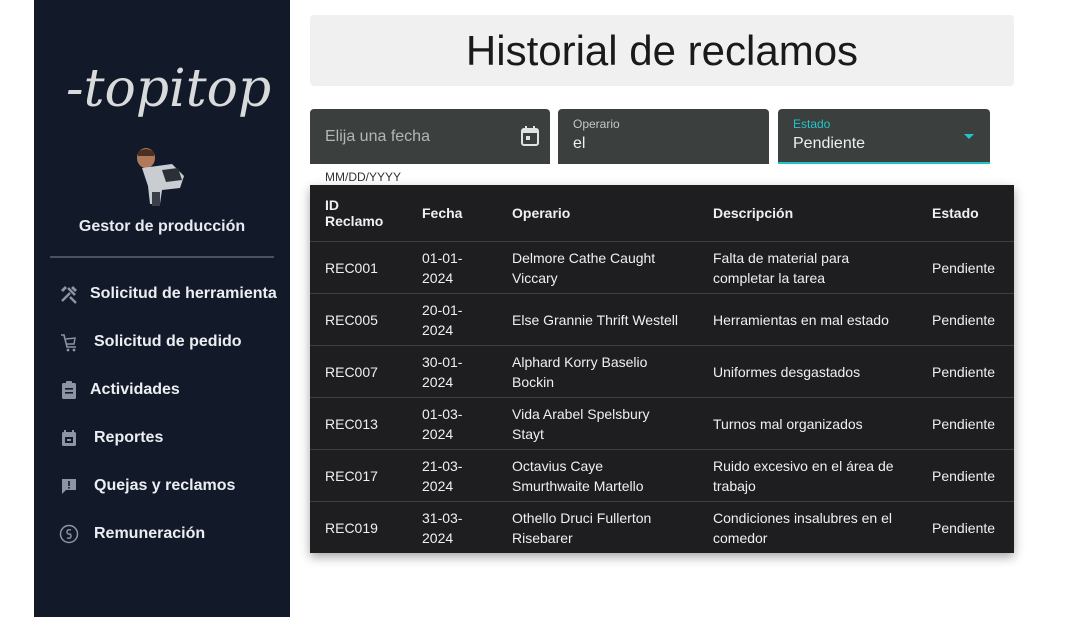  Describe the element at coordinates (582, 527) in the screenshot. I see `cell-operario: Othello Druci Fullerton Risebarer` at that location.